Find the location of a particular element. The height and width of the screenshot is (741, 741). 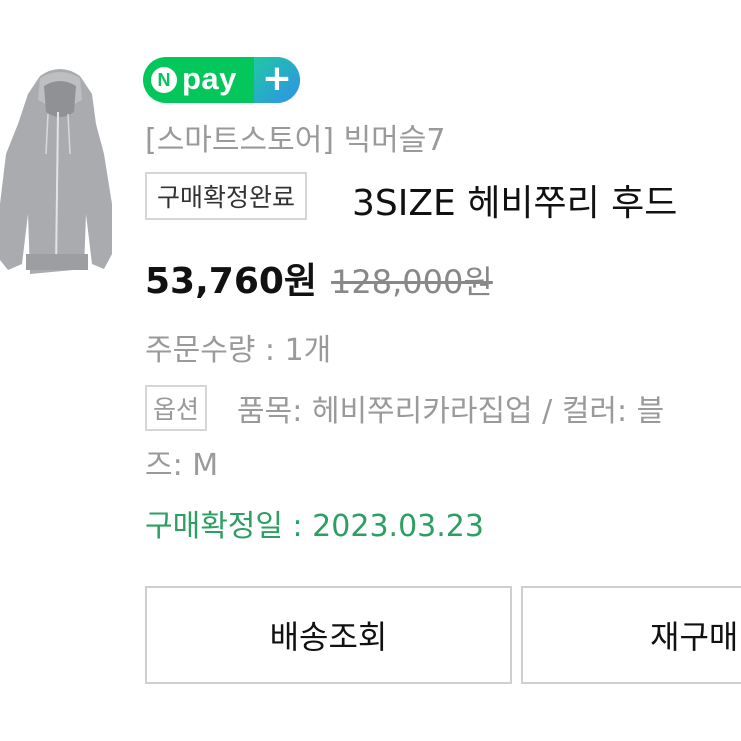

option-text: 품목: 헤비쭈리카라집업 / 컬러: 블 is located at coordinates (451, 411).